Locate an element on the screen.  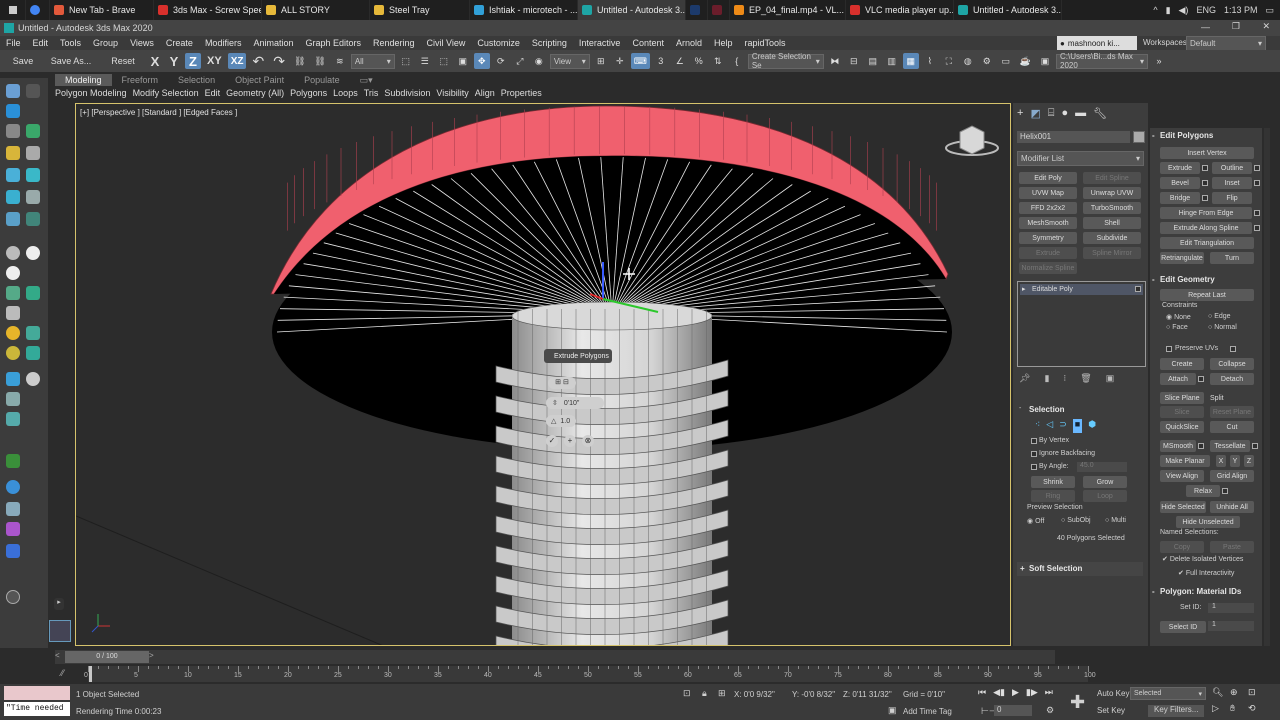
named-selection-dropdown: Create Selection Se ▾ is located at coordinates (785, 61).